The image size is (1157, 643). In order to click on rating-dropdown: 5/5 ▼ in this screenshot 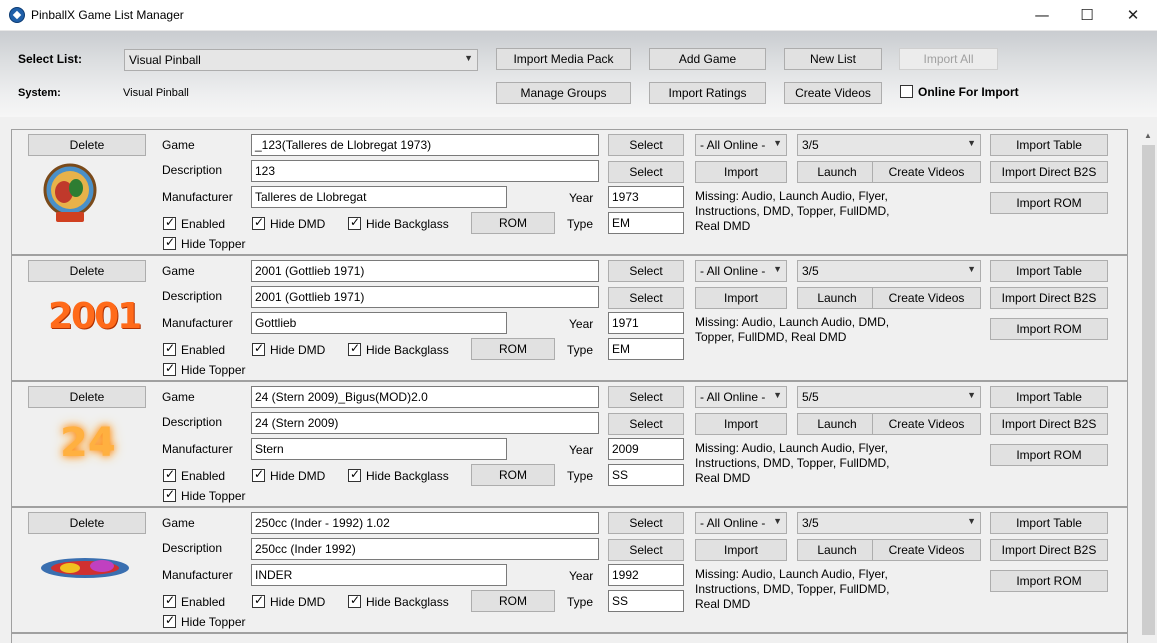, I will do `click(889, 397)`.